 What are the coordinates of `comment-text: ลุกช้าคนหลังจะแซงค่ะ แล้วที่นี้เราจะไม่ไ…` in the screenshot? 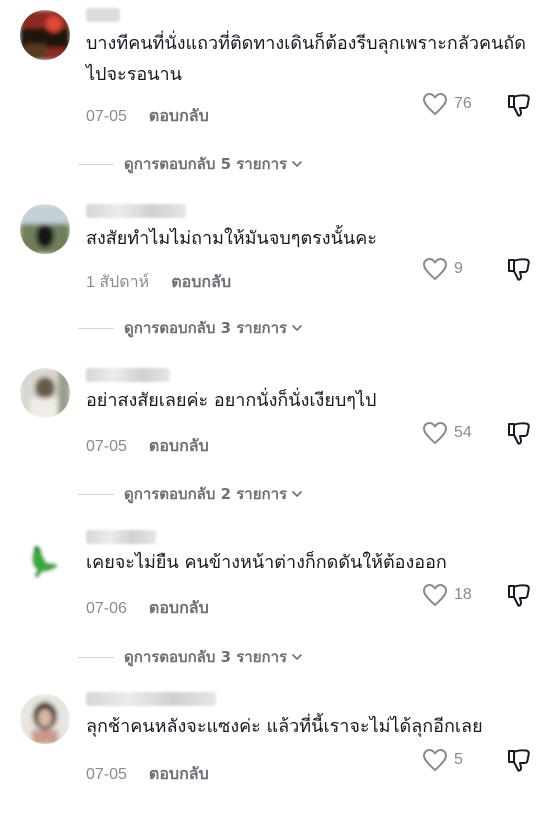 It's located at (284, 726).